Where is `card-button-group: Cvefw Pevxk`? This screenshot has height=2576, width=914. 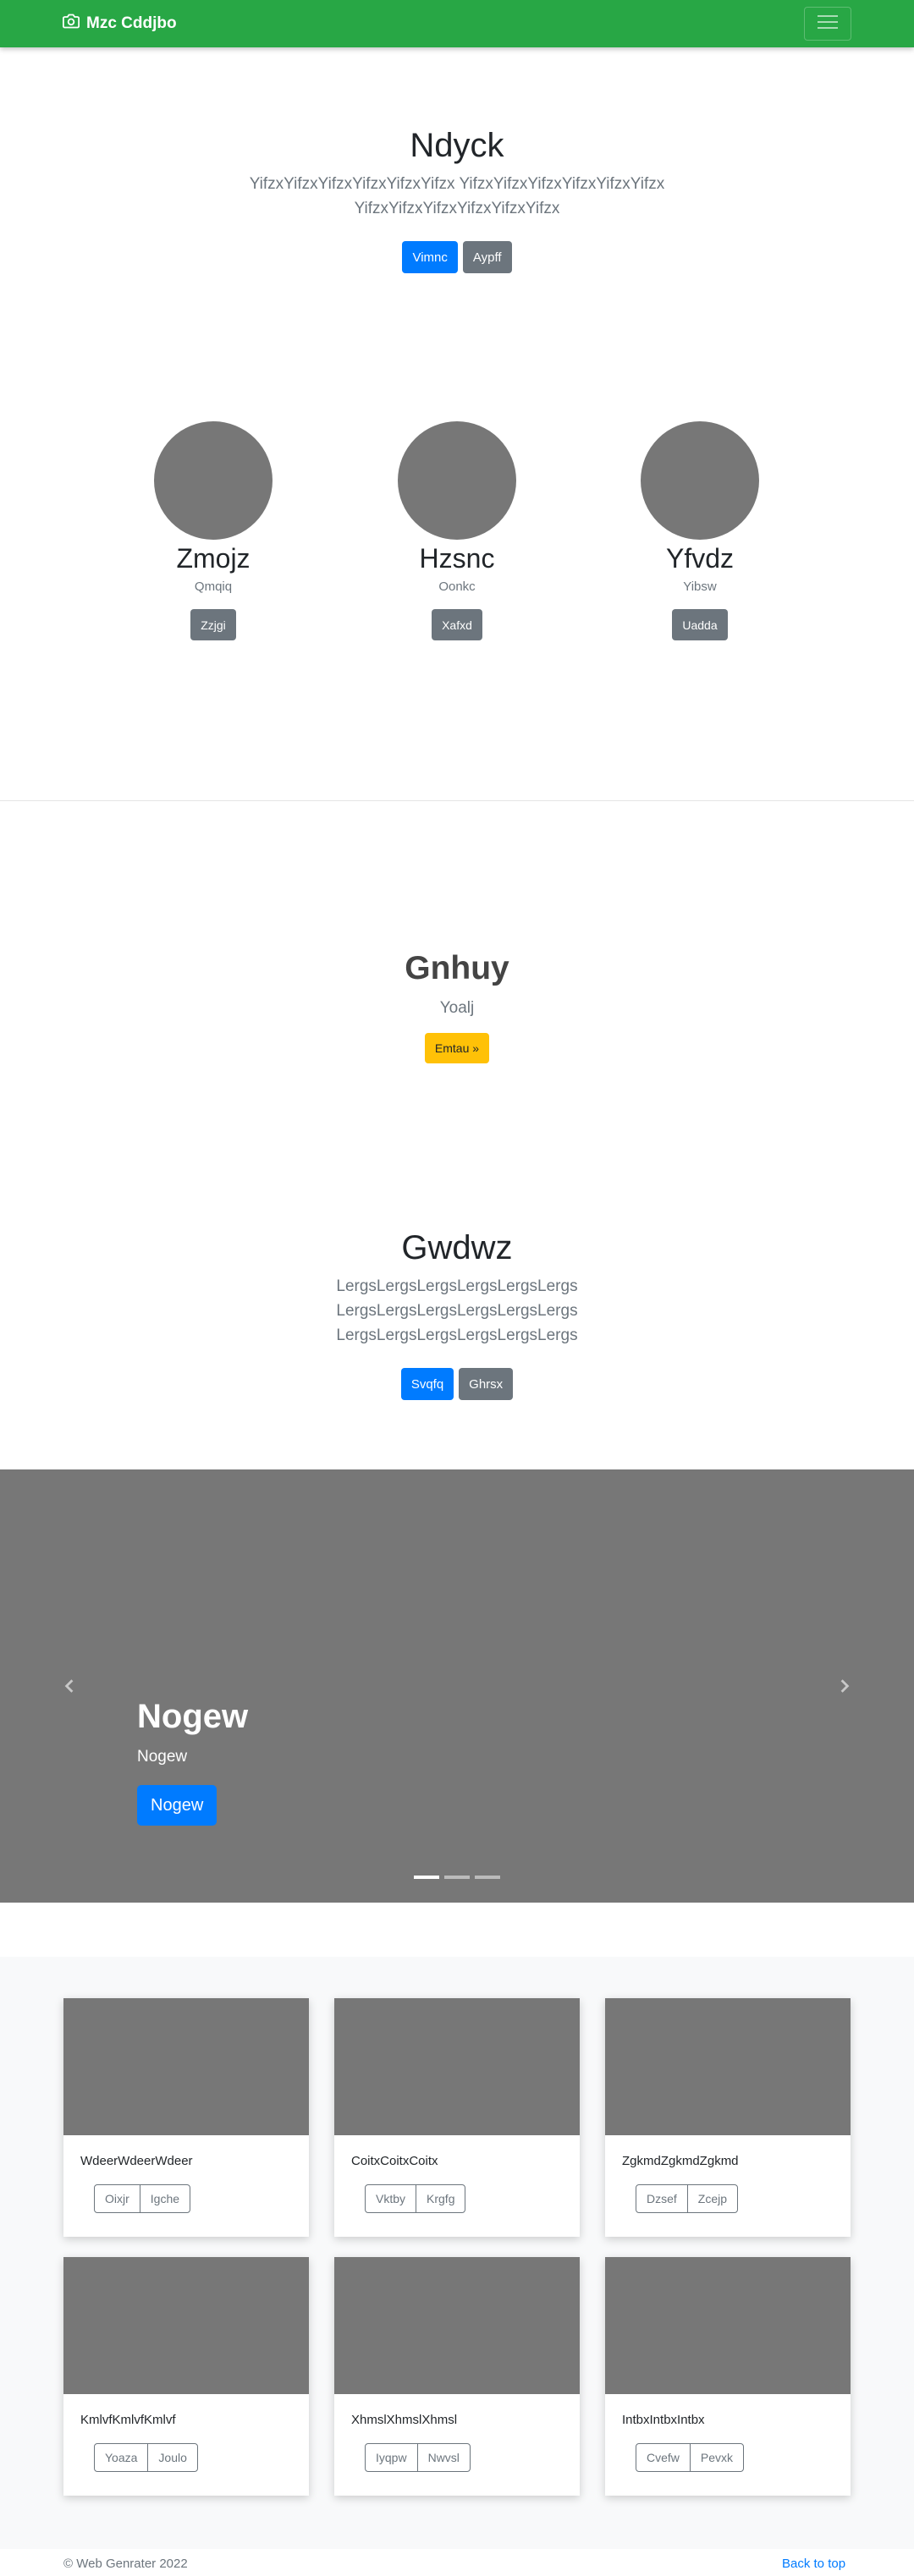
card-button-group: Cvefw Pevxk is located at coordinates (690, 2457).